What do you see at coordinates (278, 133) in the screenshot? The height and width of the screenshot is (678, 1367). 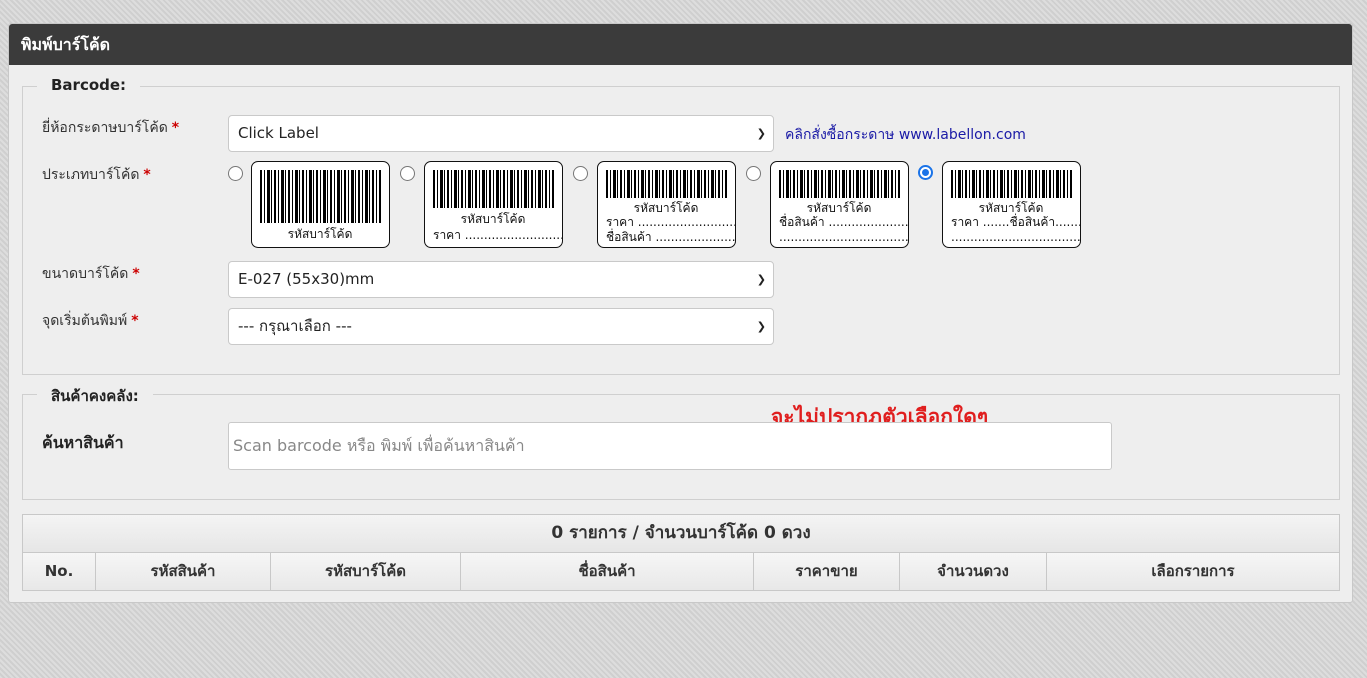 I see `brand-select-value: Click Label` at bounding box center [278, 133].